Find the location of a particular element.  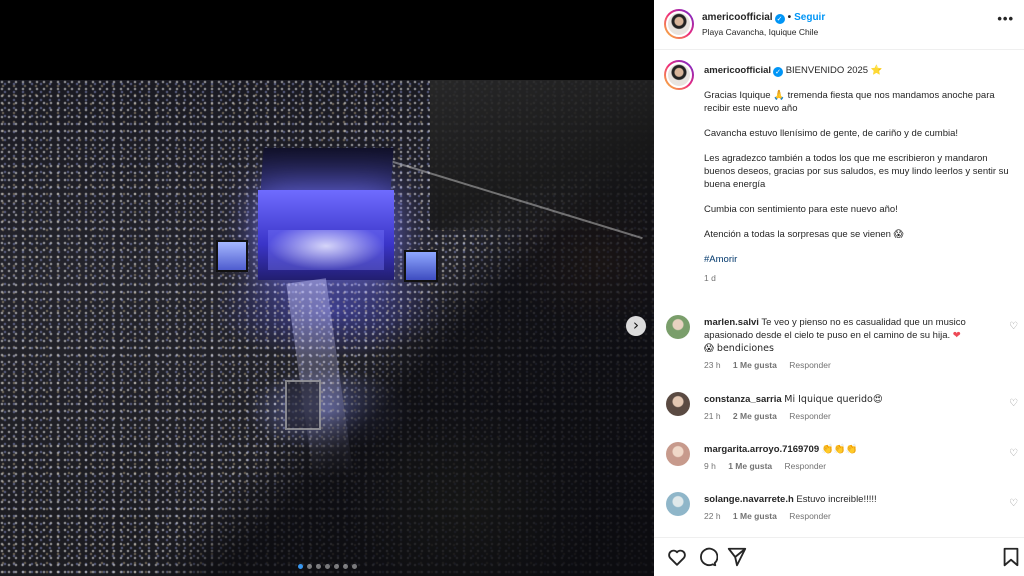

comment-time: 22 h is located at coordinates (712, 516).